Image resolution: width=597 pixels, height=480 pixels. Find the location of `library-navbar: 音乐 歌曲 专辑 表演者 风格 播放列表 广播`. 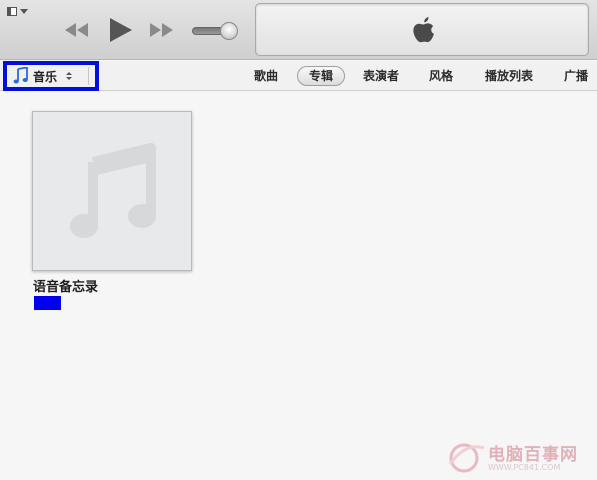

library-navbar: 音乐 歌曲 专辑 表演者 风格 播放列表 广播 is located at coordinates (298, 76).